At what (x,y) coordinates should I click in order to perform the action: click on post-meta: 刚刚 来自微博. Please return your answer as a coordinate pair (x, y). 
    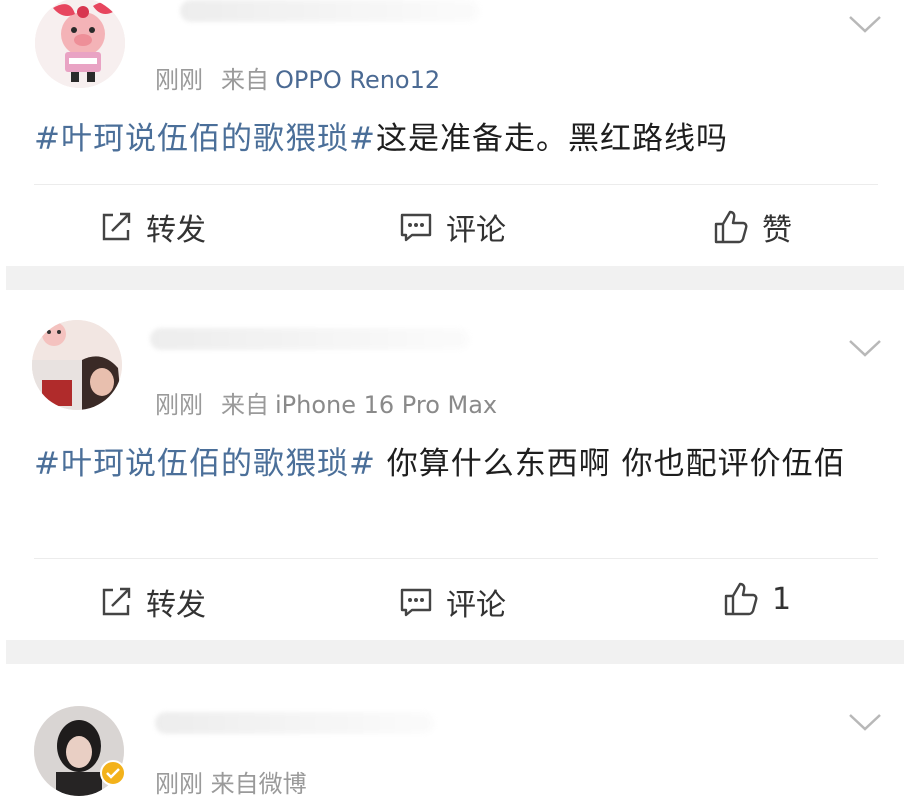
    Looking at the image, I should click on (231, 781).